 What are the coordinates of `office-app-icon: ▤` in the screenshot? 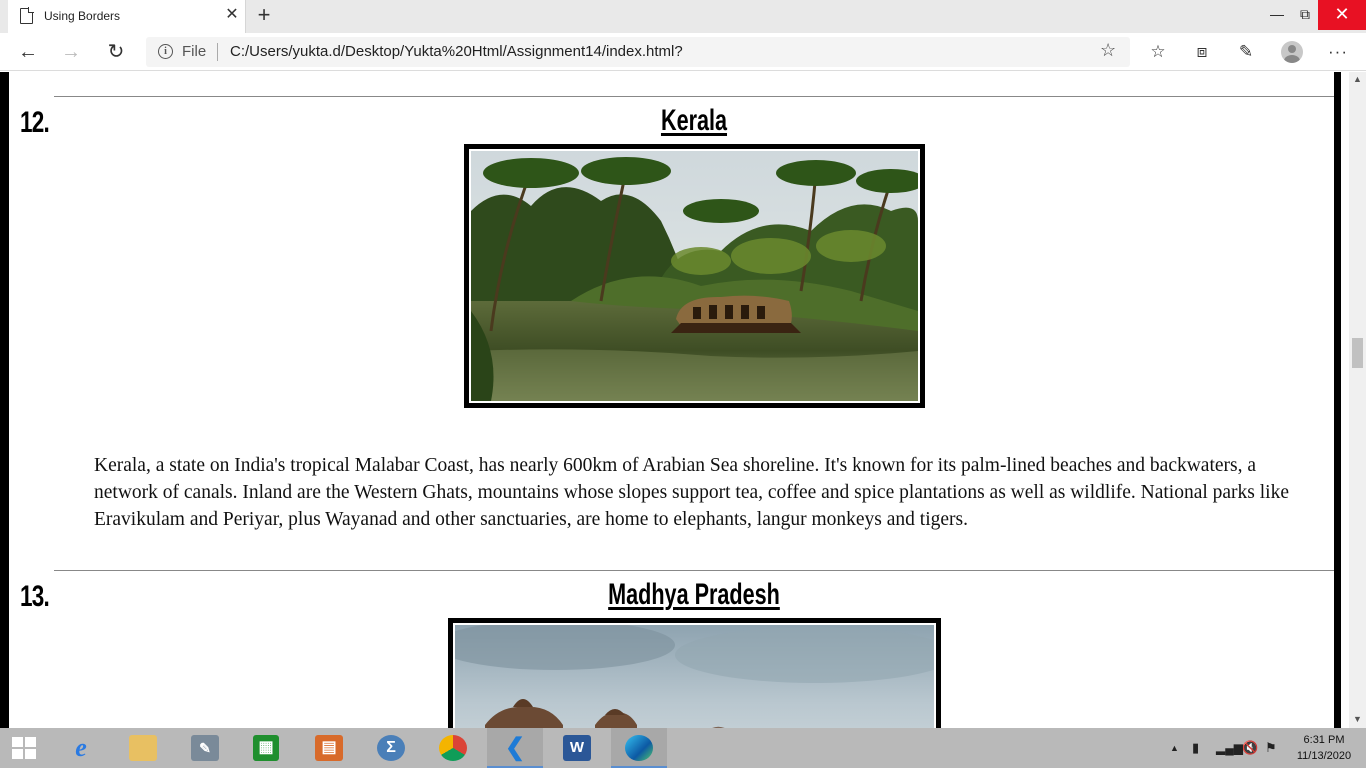 It's located at (329, 748).